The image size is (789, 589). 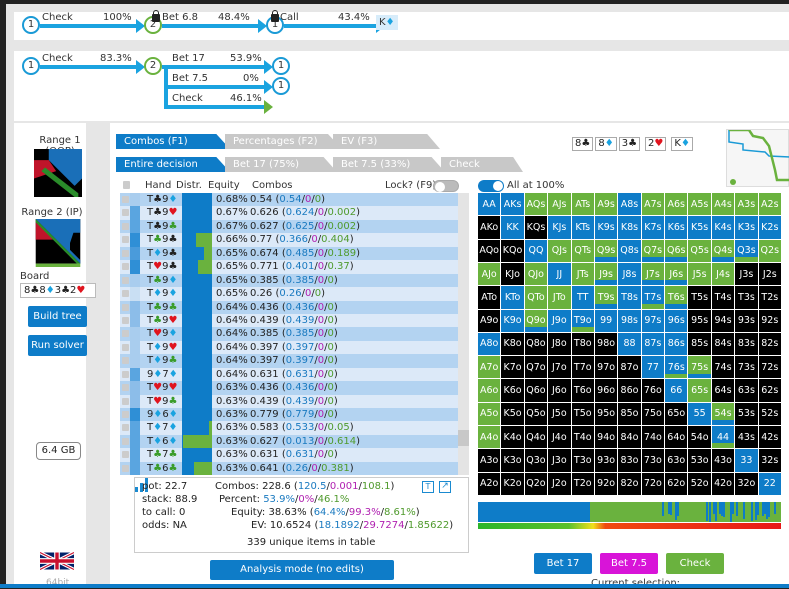 What do you see at coordinates (512, 297) in the screenshot?
I see `grid-cell-KTo: KTo` at bounding box center [512, 297].